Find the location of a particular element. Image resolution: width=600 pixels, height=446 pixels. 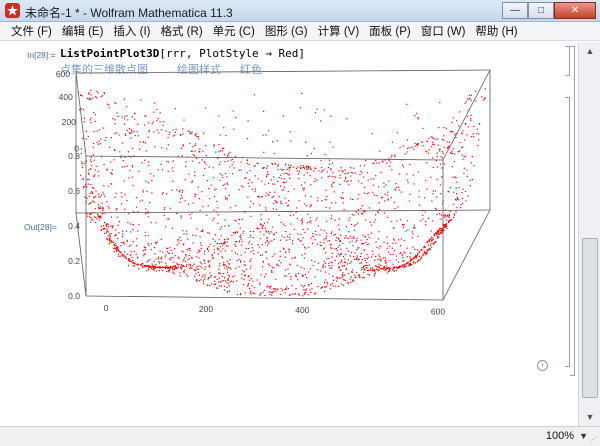

close-button: ✕ is located at coordinates (575, 10).